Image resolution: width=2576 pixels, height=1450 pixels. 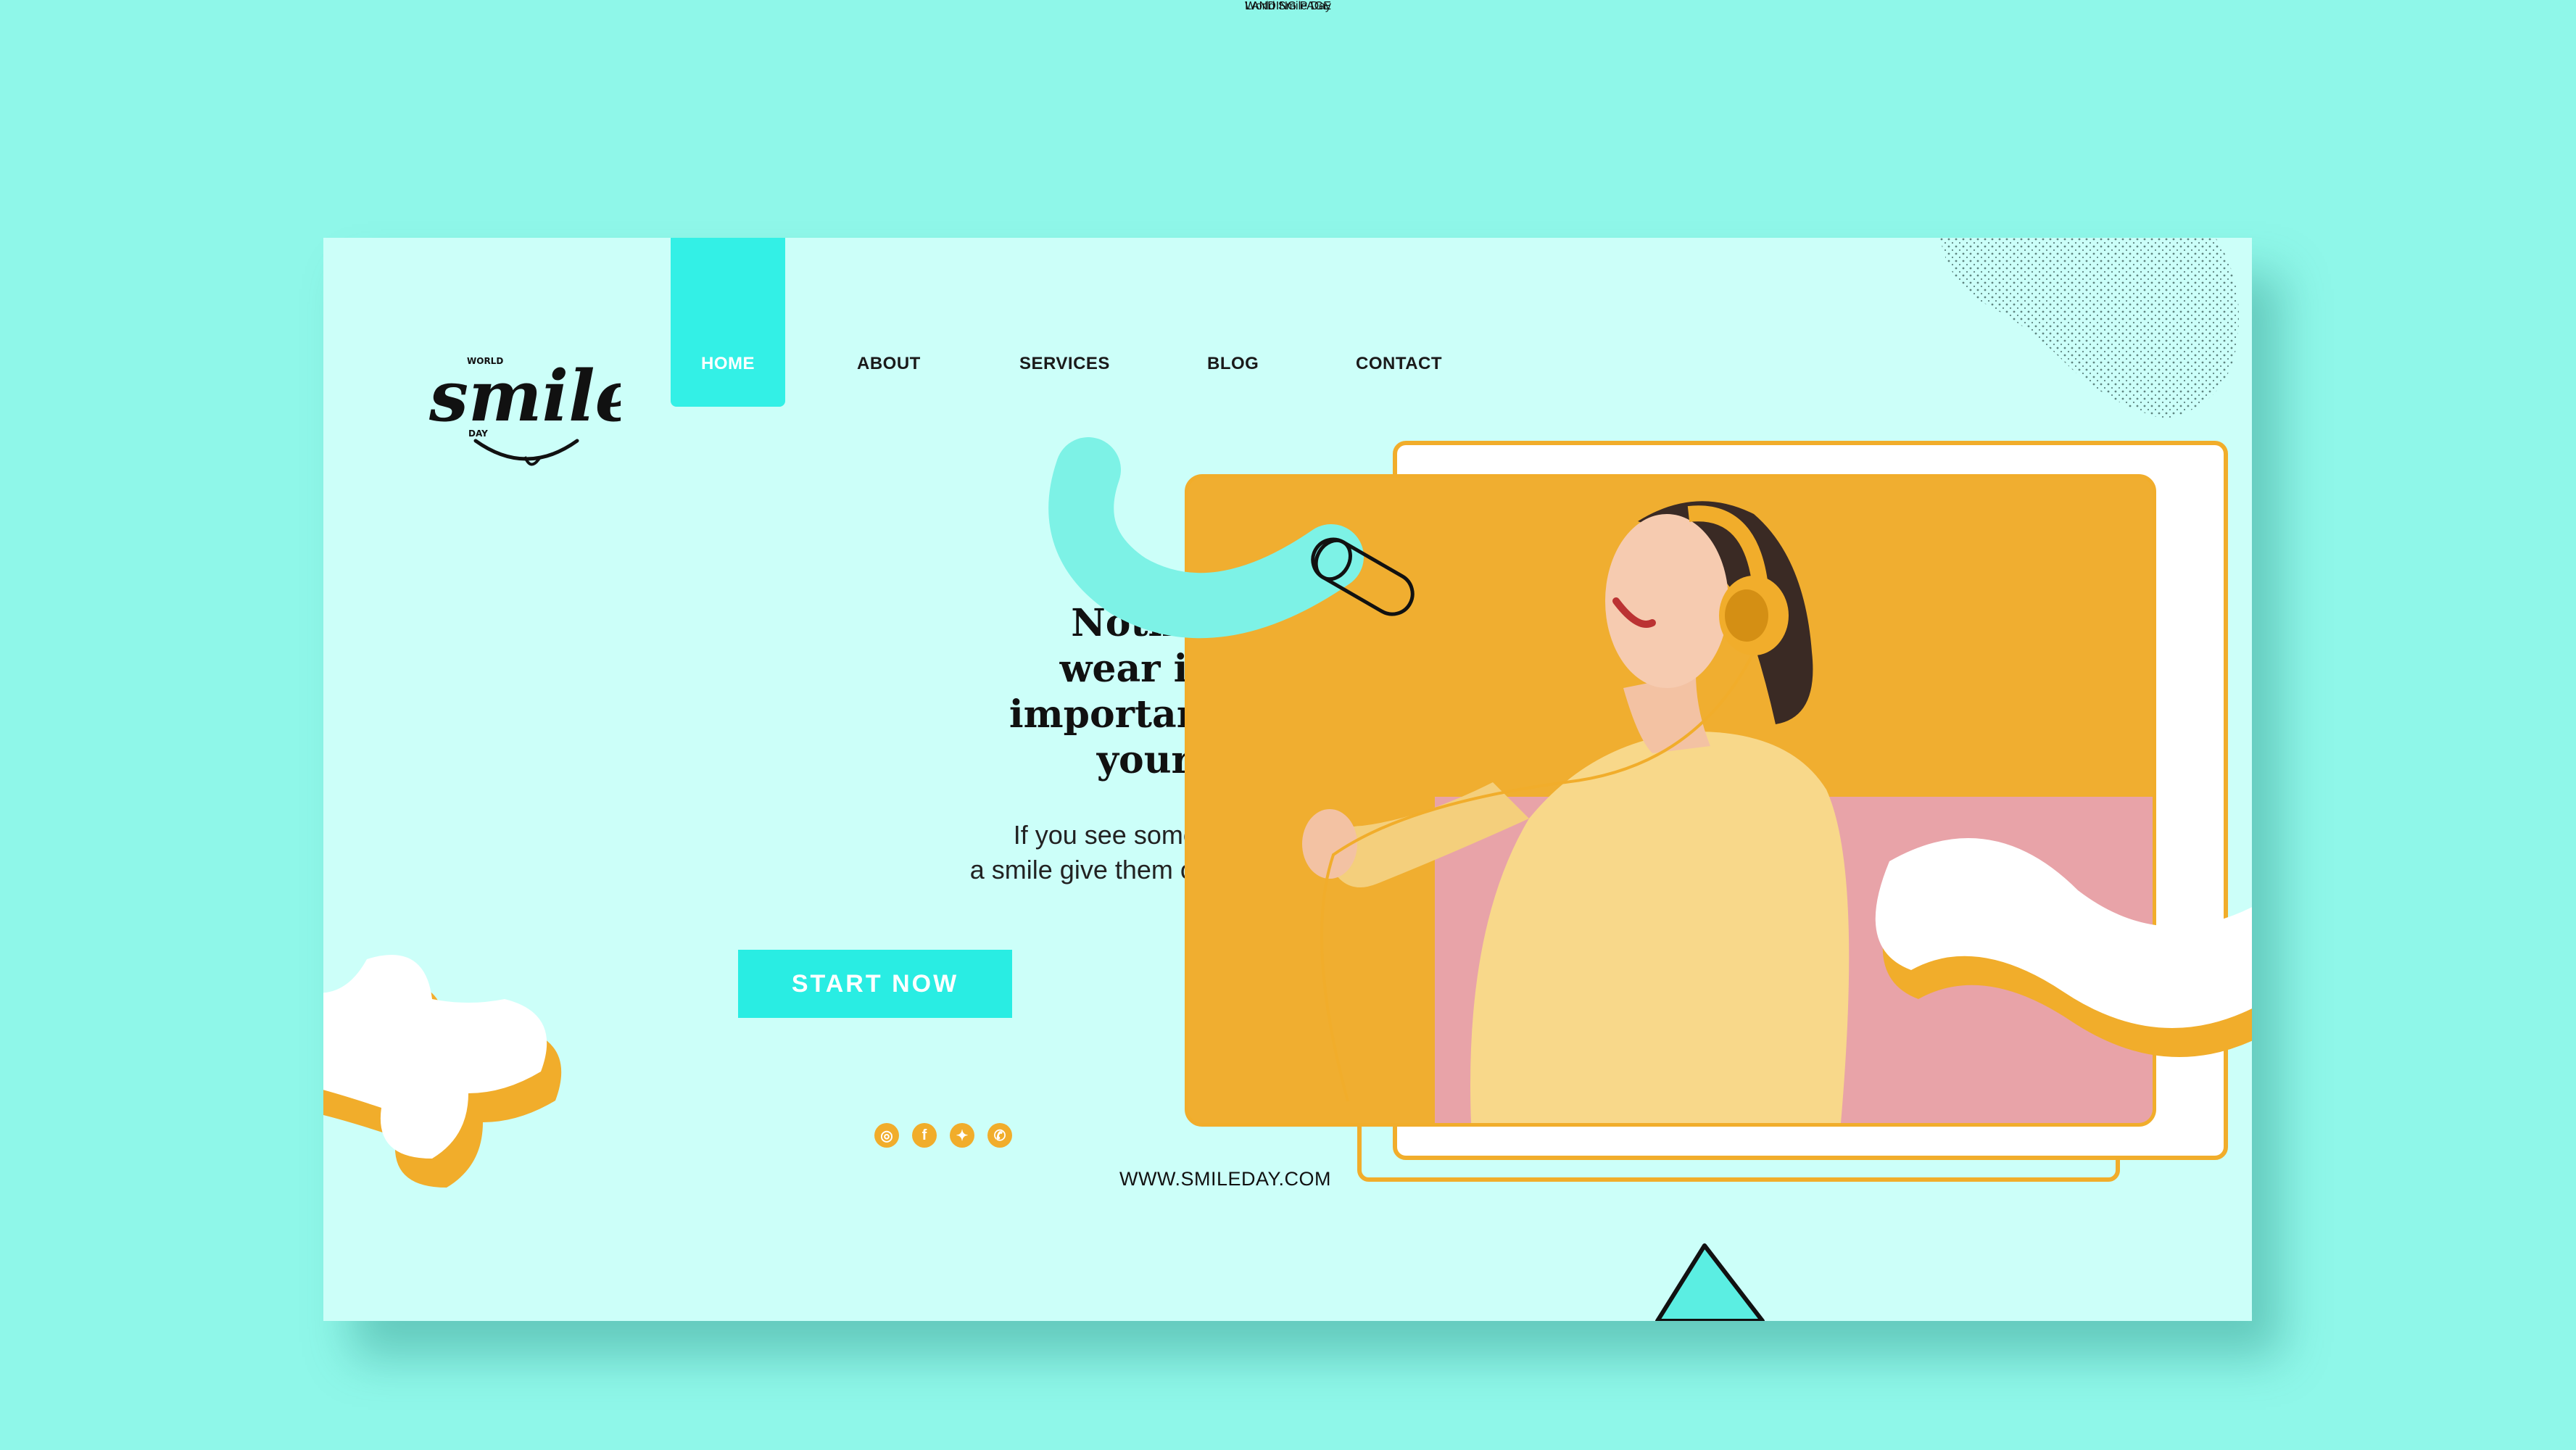 What do you see at coordinates (1225, 1179) in the screenshot?
I see `website-url: WWW.SMILEDAY.COM` at bounding box center [1225, 1179].